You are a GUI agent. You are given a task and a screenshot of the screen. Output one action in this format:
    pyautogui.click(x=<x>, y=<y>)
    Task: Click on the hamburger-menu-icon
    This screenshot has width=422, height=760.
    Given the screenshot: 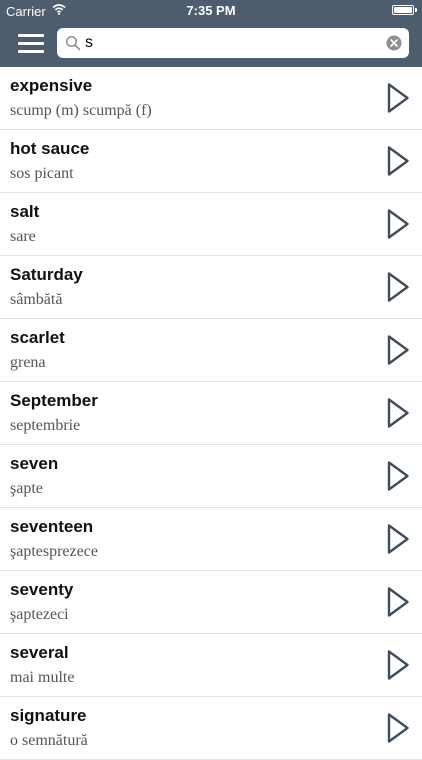 What is the action you would take?
    pyautogui.click(x=31, y=35)
    